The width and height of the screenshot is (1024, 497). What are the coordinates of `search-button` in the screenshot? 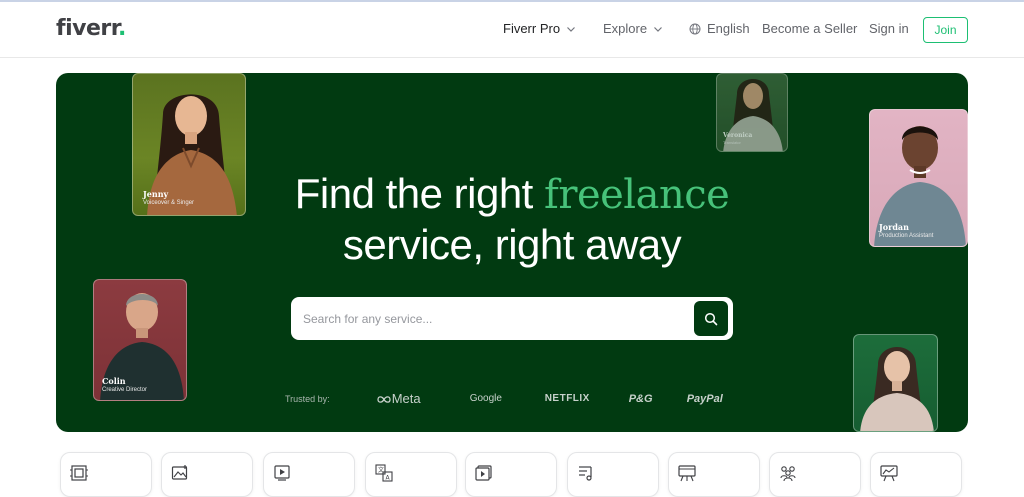 It's located at (711, 318).